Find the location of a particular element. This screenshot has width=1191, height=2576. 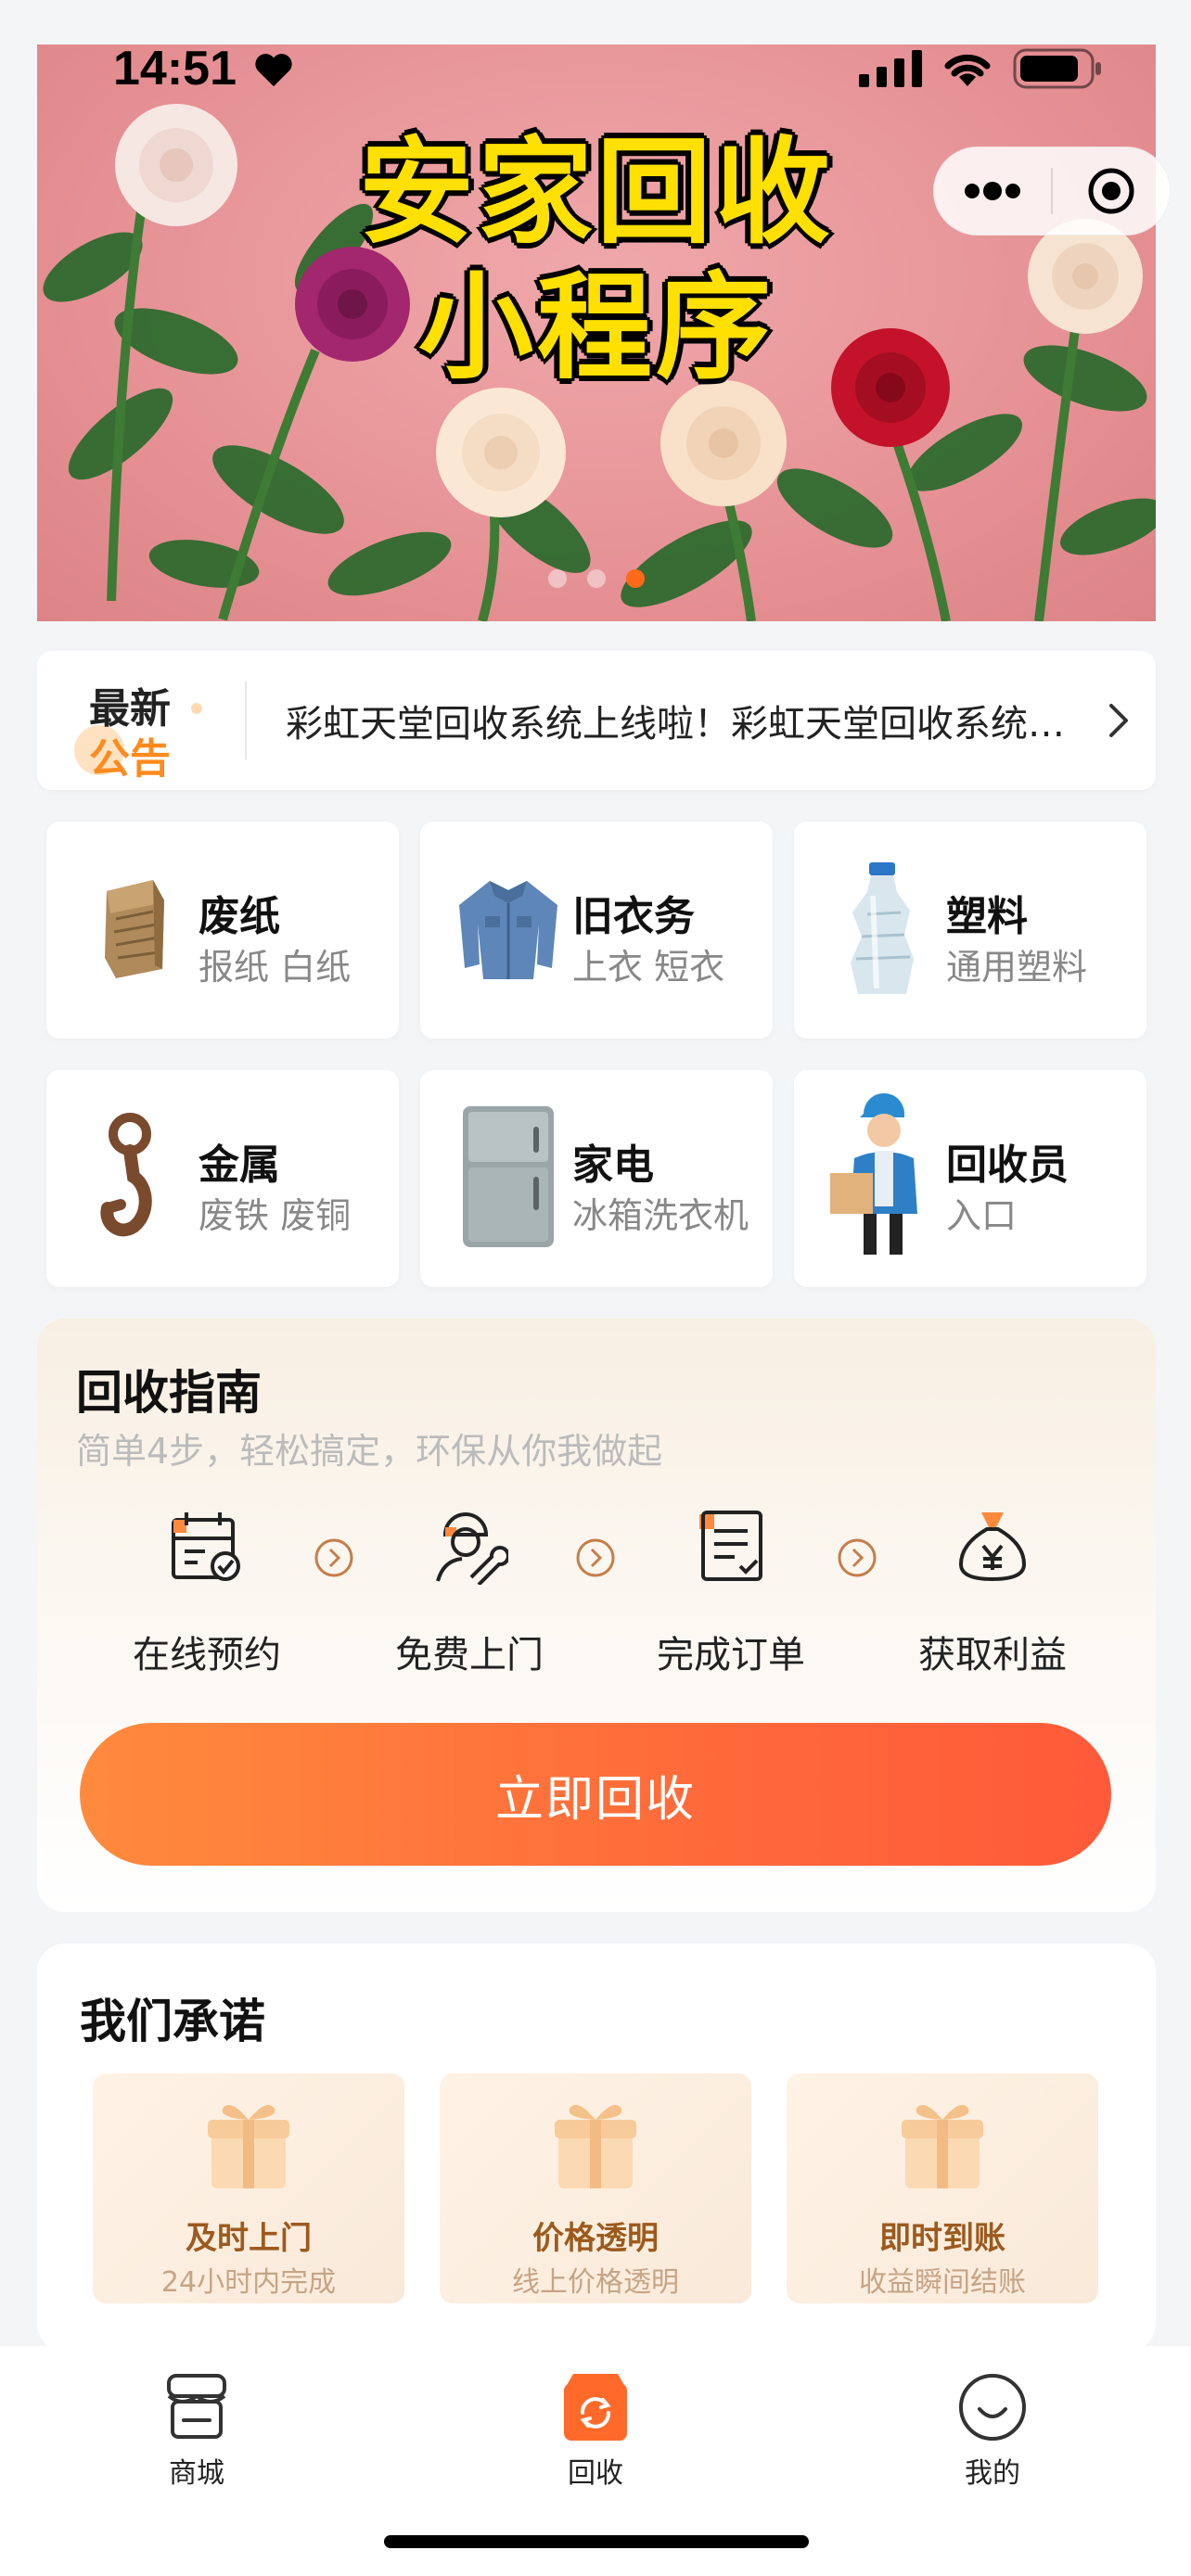

money-bag-icon is located at coordinates (992, 1546).